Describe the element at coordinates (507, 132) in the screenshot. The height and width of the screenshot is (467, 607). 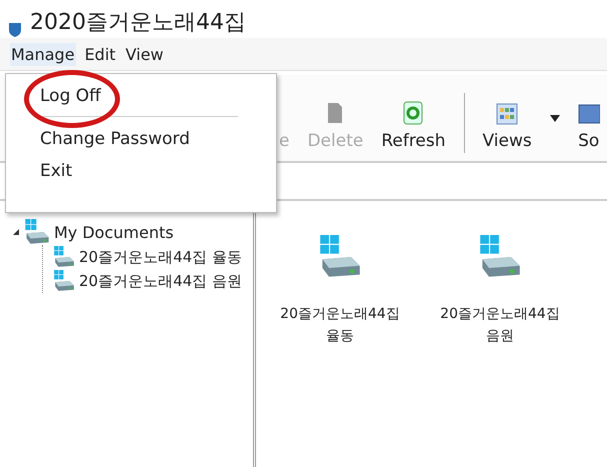
I see `toolbar-button: Views` at that location.